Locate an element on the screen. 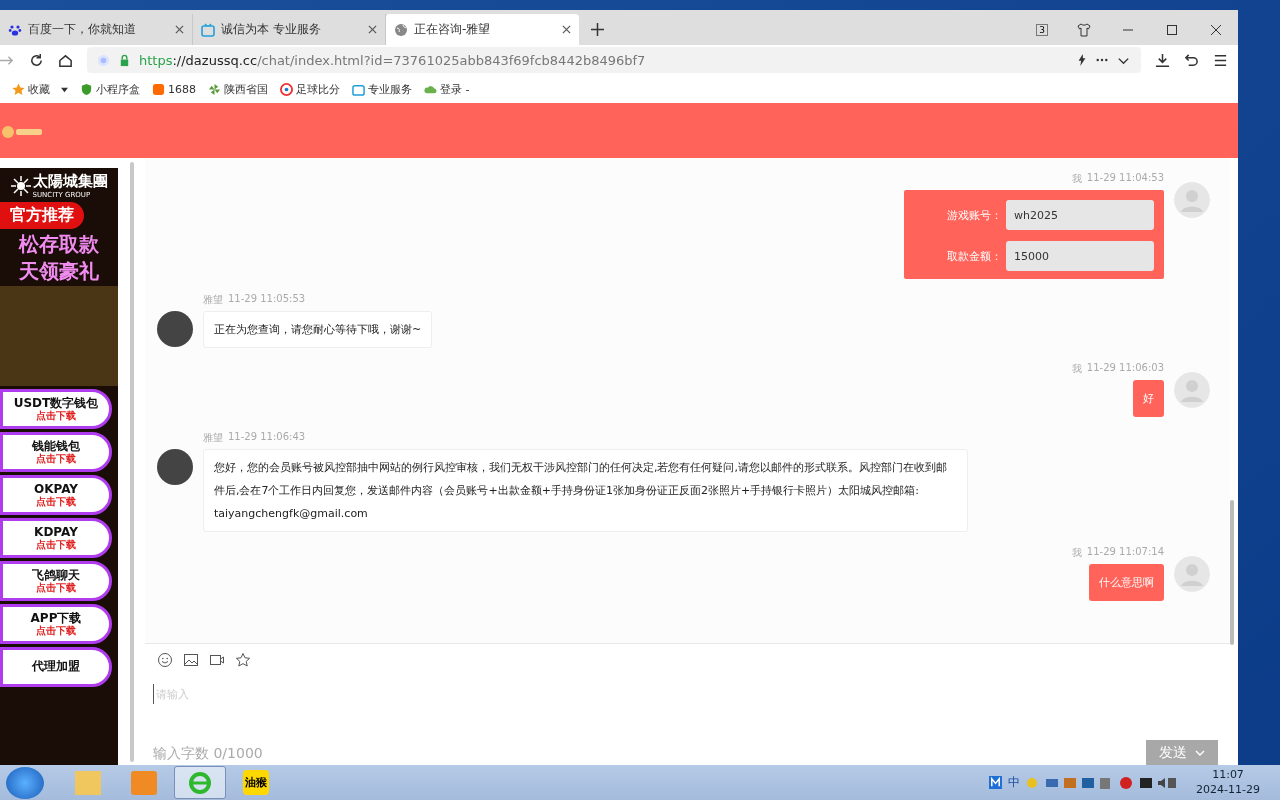 This screenshot has height=800, width=1280. message-time: 11-29 11:07:14 is located at coordinates (1125, 552).